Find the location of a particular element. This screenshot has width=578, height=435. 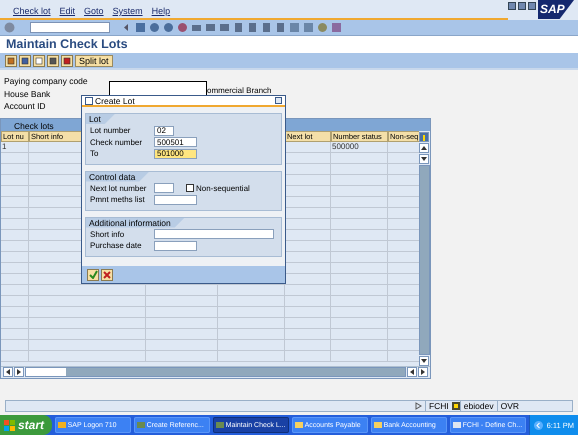

windows-logo-icon is located at coordinates (9, 425).